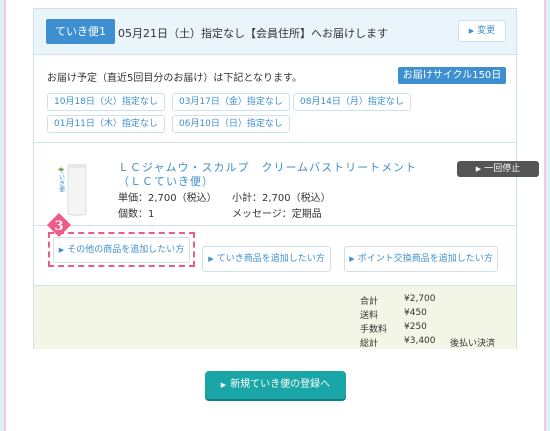 Image resolution: width=550 pixels, height=431 pixels. I want to click on quantity: 個数：1, so click(136, 214).